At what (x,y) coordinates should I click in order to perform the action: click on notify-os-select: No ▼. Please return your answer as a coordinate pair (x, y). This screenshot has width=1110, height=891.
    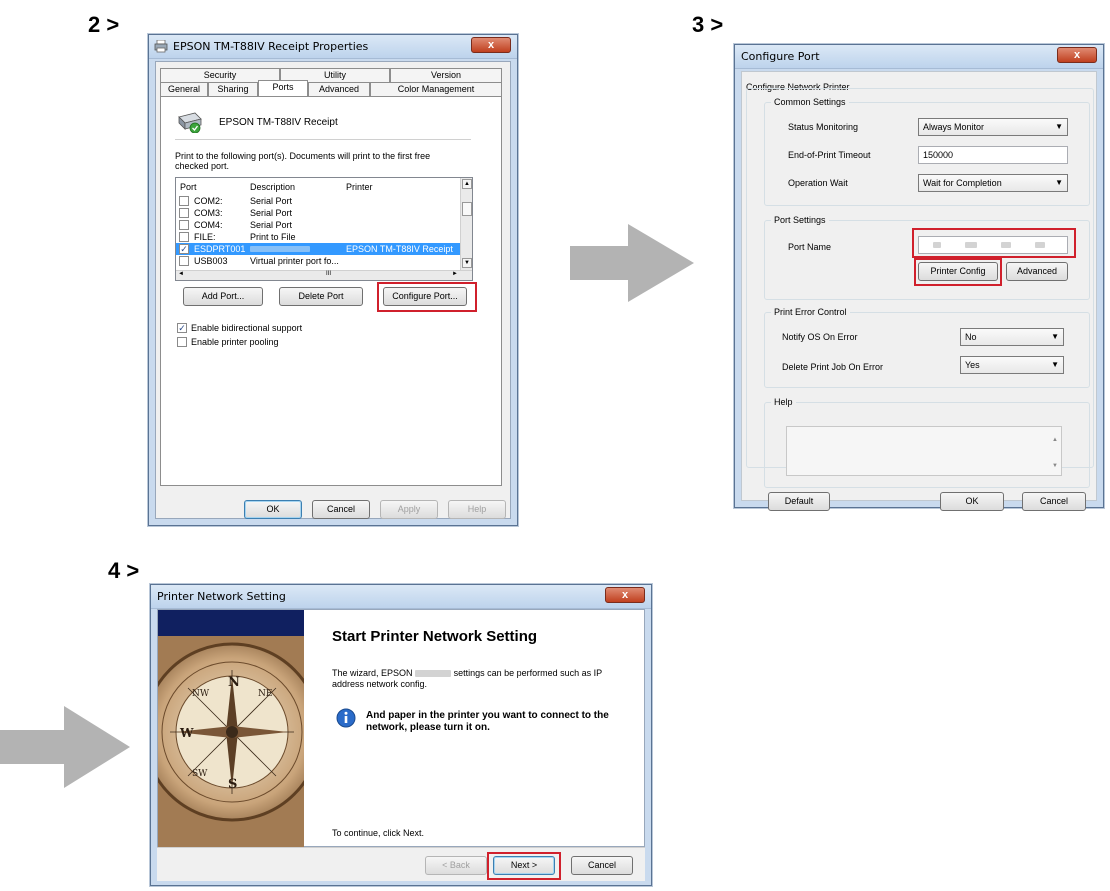
    Looking at the image, I should click on (1012, 337).